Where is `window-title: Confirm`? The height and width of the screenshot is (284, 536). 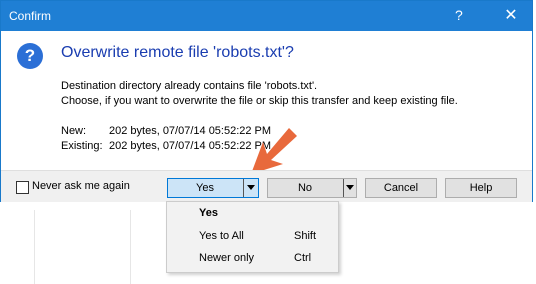 window-title: Confirm is located at coordinates (30, 16).